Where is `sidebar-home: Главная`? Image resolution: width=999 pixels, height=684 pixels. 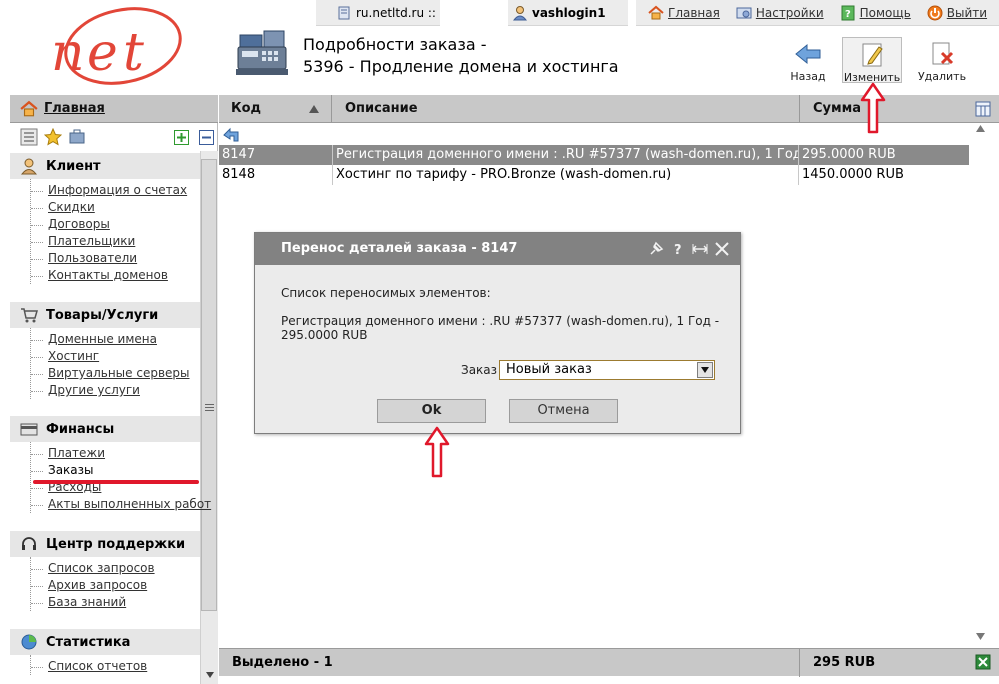 sidebar-home: Главная is located at coordinates (114, 109).